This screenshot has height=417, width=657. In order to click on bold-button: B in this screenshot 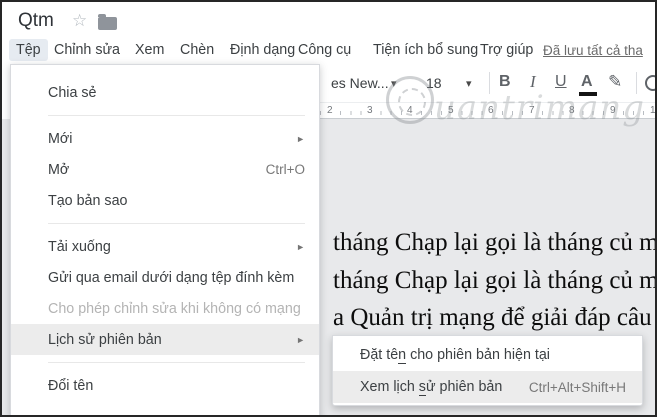, I will do `click(505, 82)`.